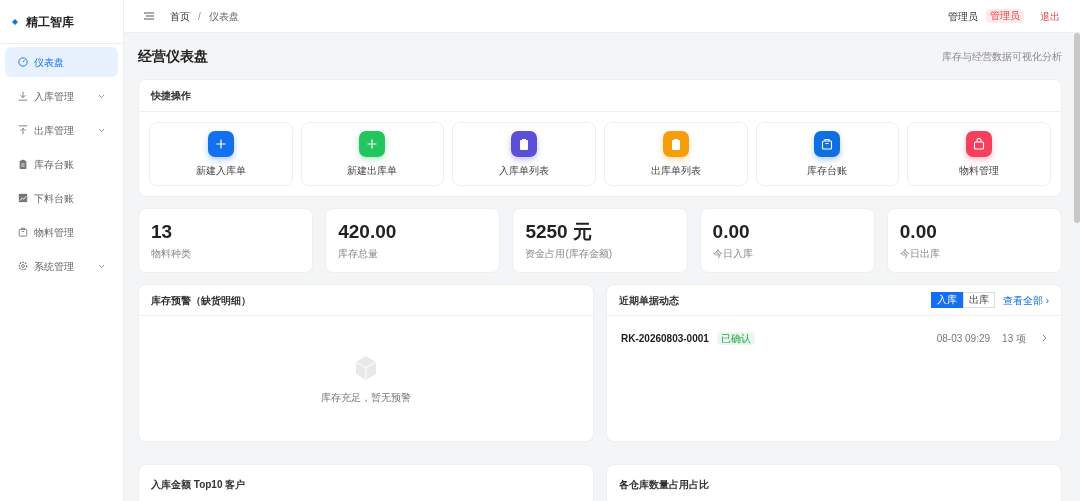 This screenshot has width=1080, height=501. Describe the element at coordinates (524, 154) in the screenshot. I see `quick-action-button: 入库单列表` at that location.